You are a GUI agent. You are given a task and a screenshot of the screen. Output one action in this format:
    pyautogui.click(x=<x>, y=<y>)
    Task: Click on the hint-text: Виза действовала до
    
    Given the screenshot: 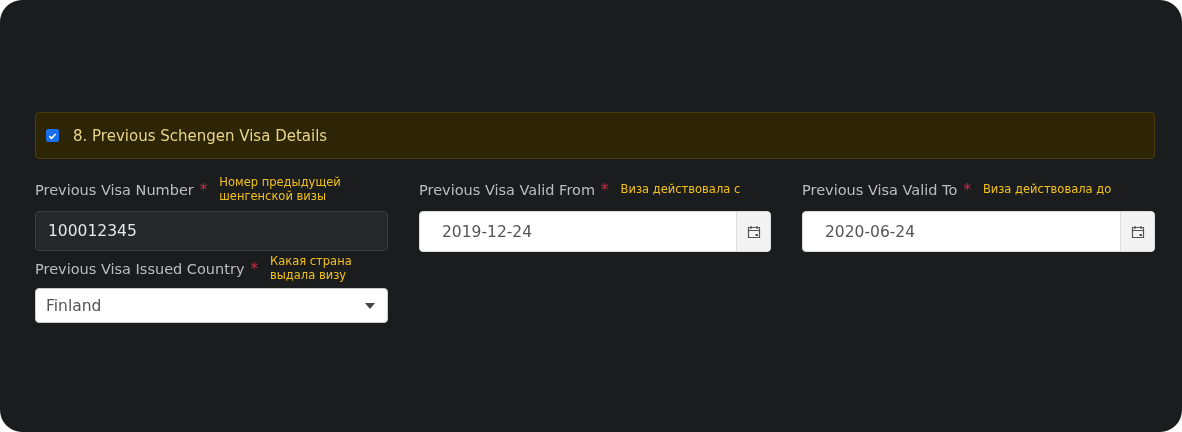 What is the action you would take?
    pyautogui.click(x=1047, y=190)
    